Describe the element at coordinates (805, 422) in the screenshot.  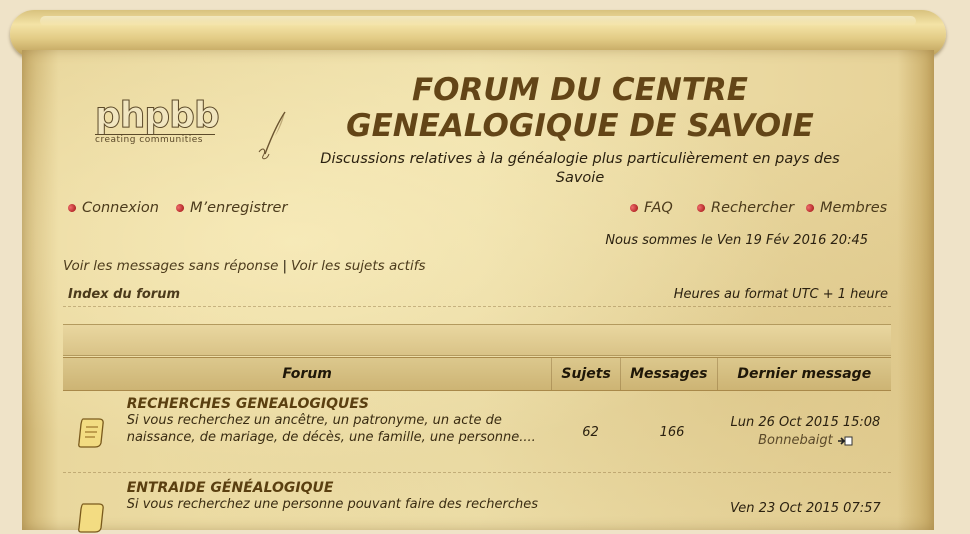
I see `last-post-date: Lun 26 Oct 2015 15:08` at that location.